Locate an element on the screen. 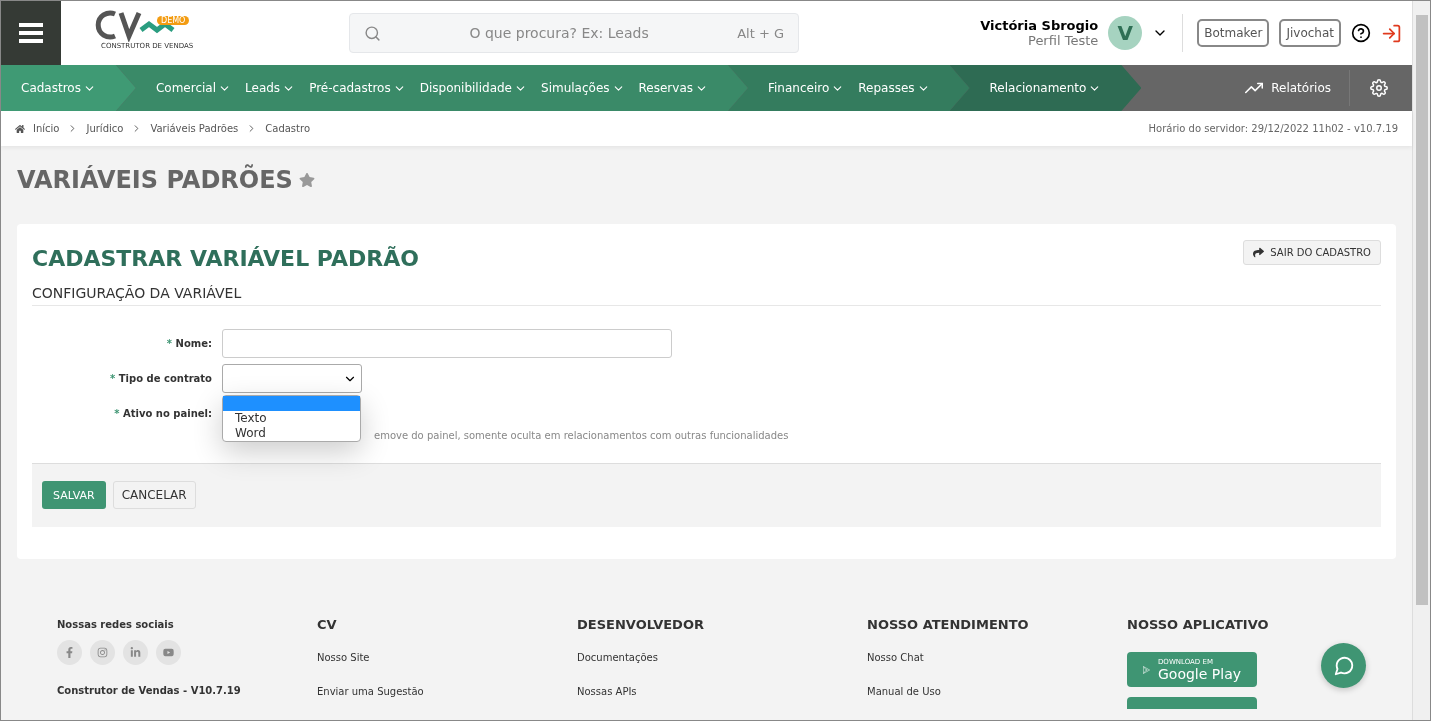 The width and height of the screenshot is (1431, 721). menu-button is located at coordinates (31, 33).